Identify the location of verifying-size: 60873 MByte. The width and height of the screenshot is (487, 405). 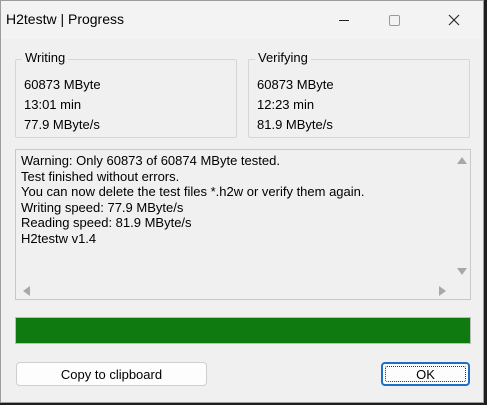
(295, 84).